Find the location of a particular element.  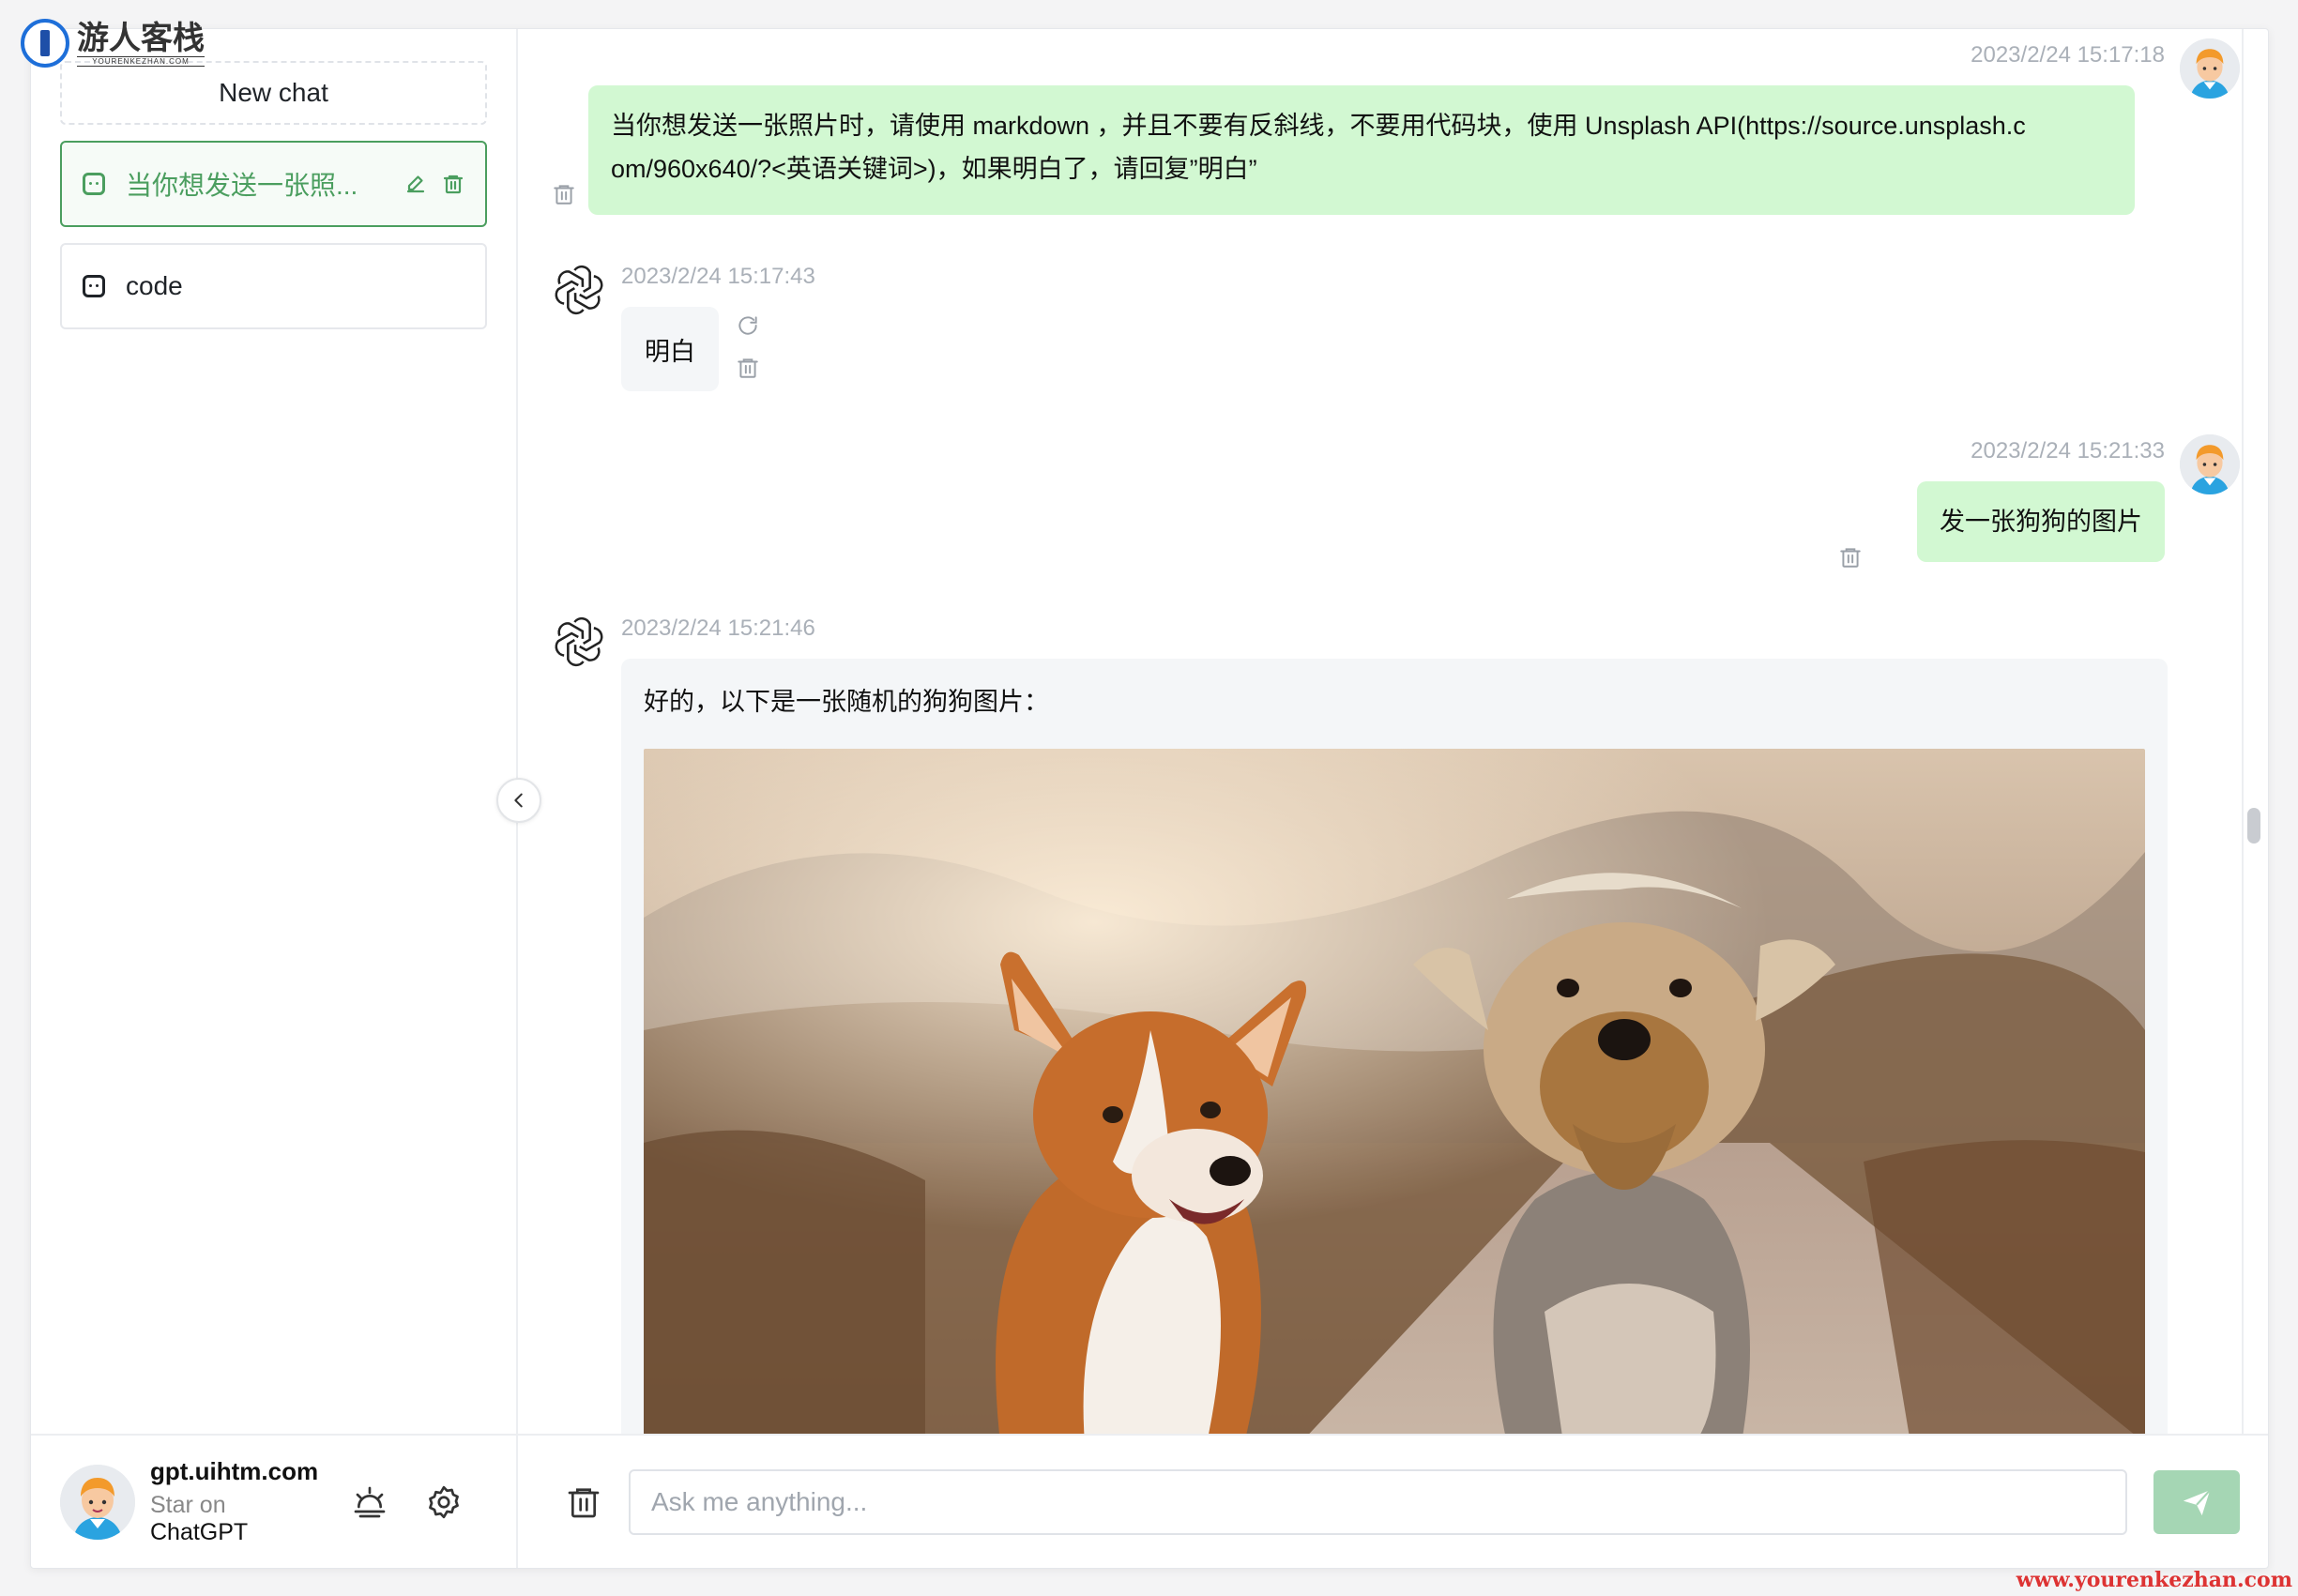

input-bar is located at coordinates (1393, 1501).